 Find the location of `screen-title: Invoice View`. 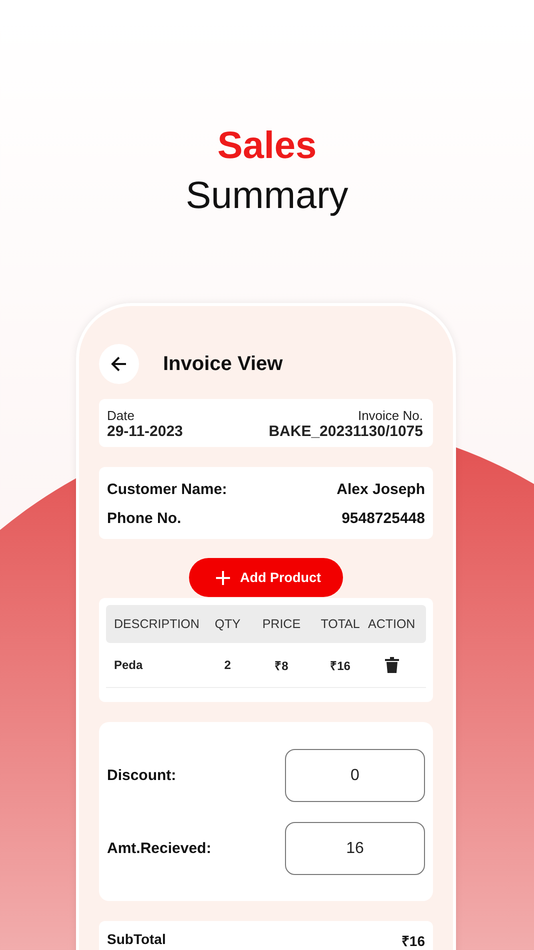

screen-title: Invoice View is located at coordinates (223, 364).